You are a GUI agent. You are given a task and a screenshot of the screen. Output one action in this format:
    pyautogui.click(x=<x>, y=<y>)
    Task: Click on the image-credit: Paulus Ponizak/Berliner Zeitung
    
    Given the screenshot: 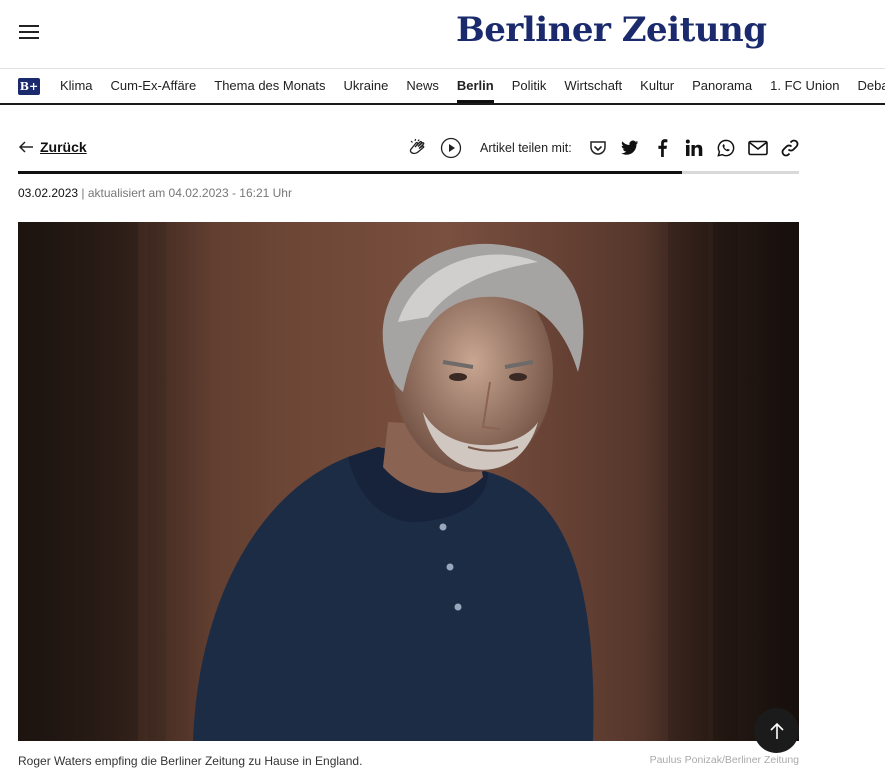 What is the action you would take?
    pyautogui.click(x=724, y=760)
    